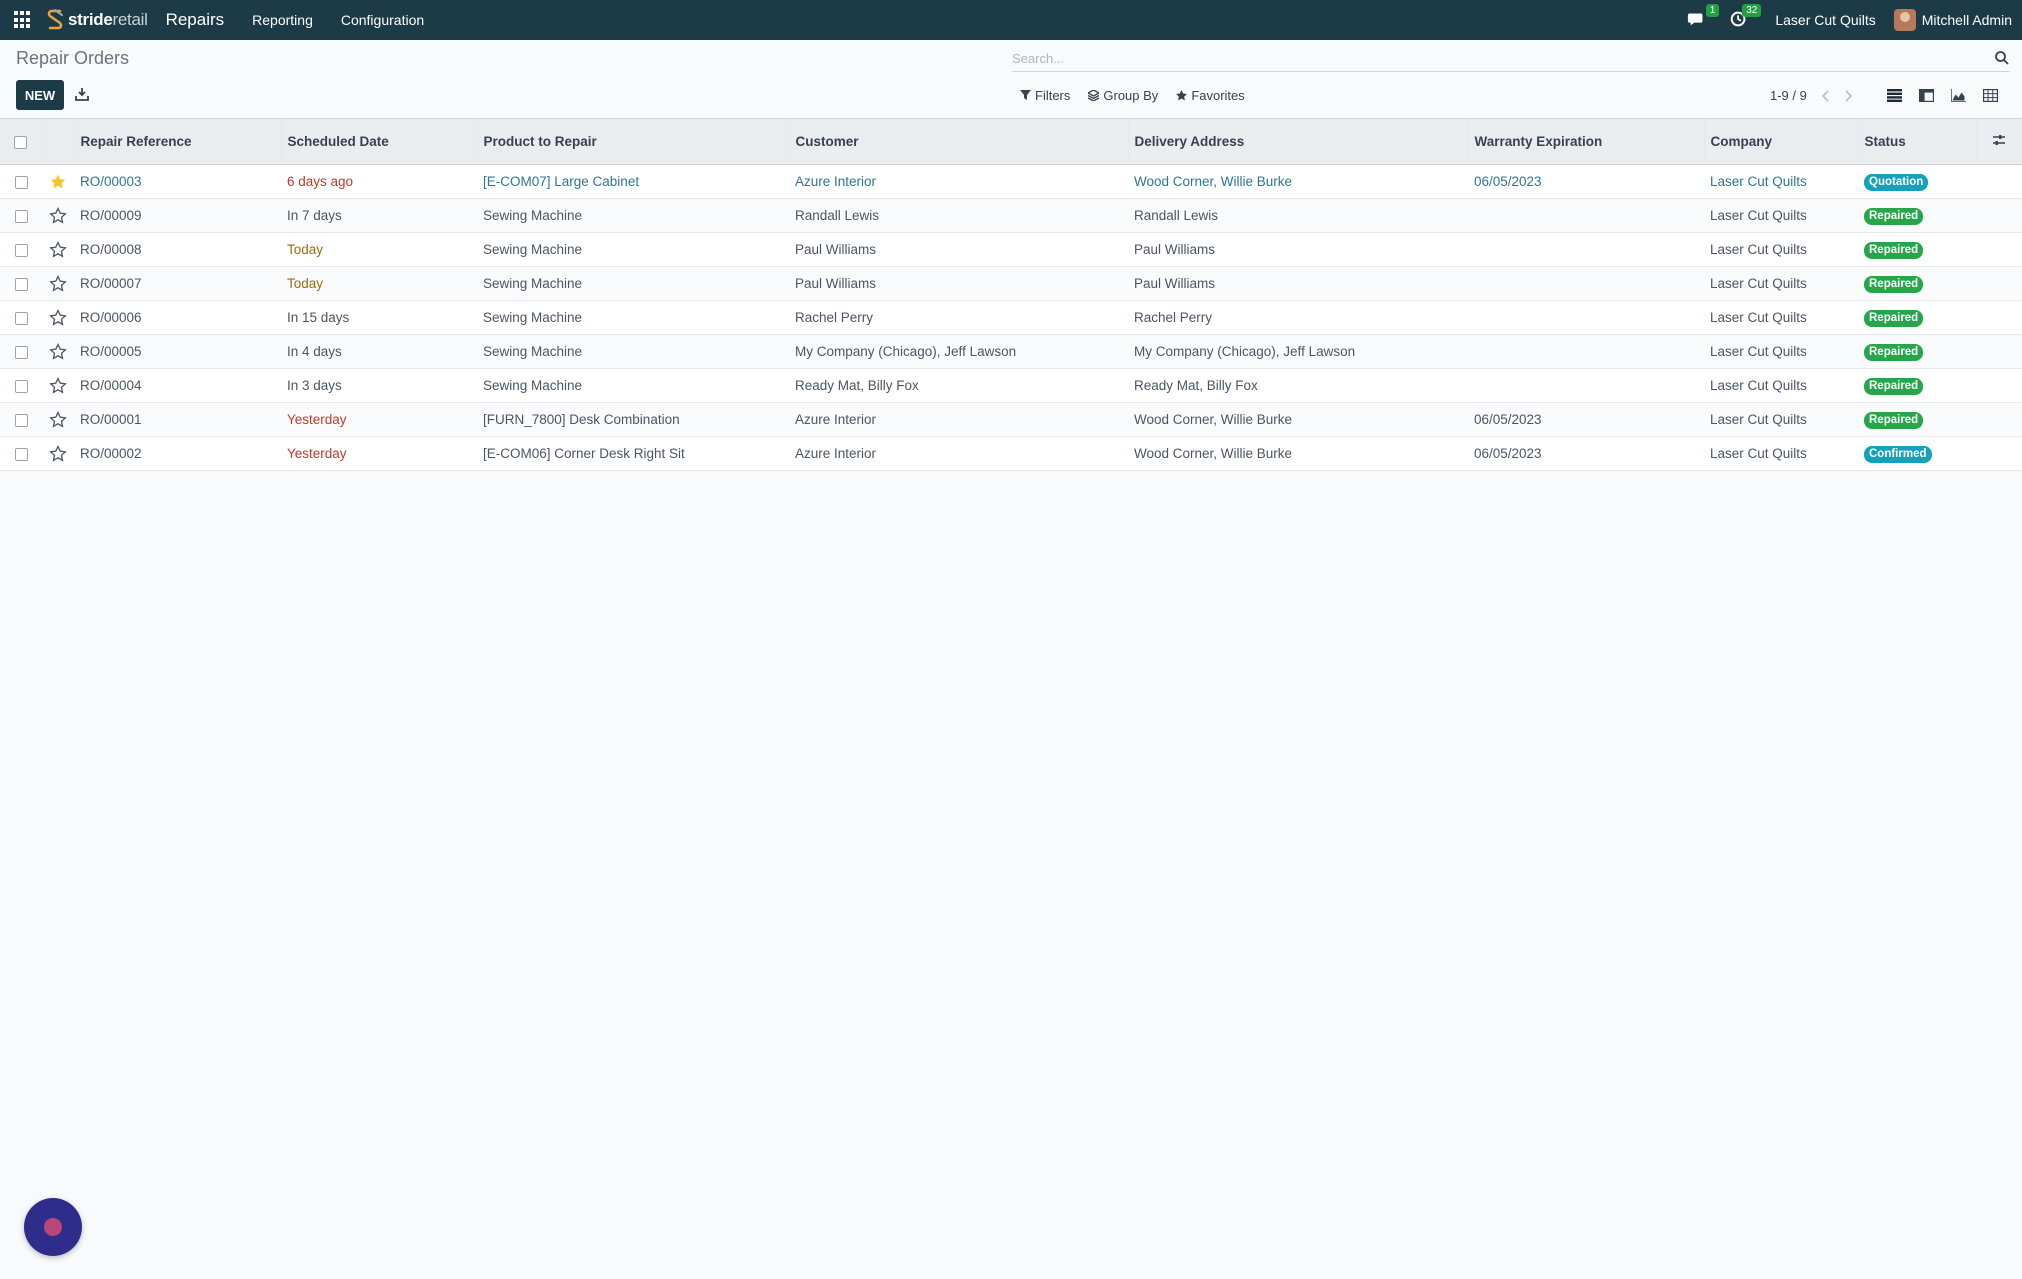 Image resolution: width=2022 pixels, height=1279 pixels. Describe the element at coordinates (857, 385) in the screenshot. I see `cell-customer: Ready Mat, Billy Fox` at that location.